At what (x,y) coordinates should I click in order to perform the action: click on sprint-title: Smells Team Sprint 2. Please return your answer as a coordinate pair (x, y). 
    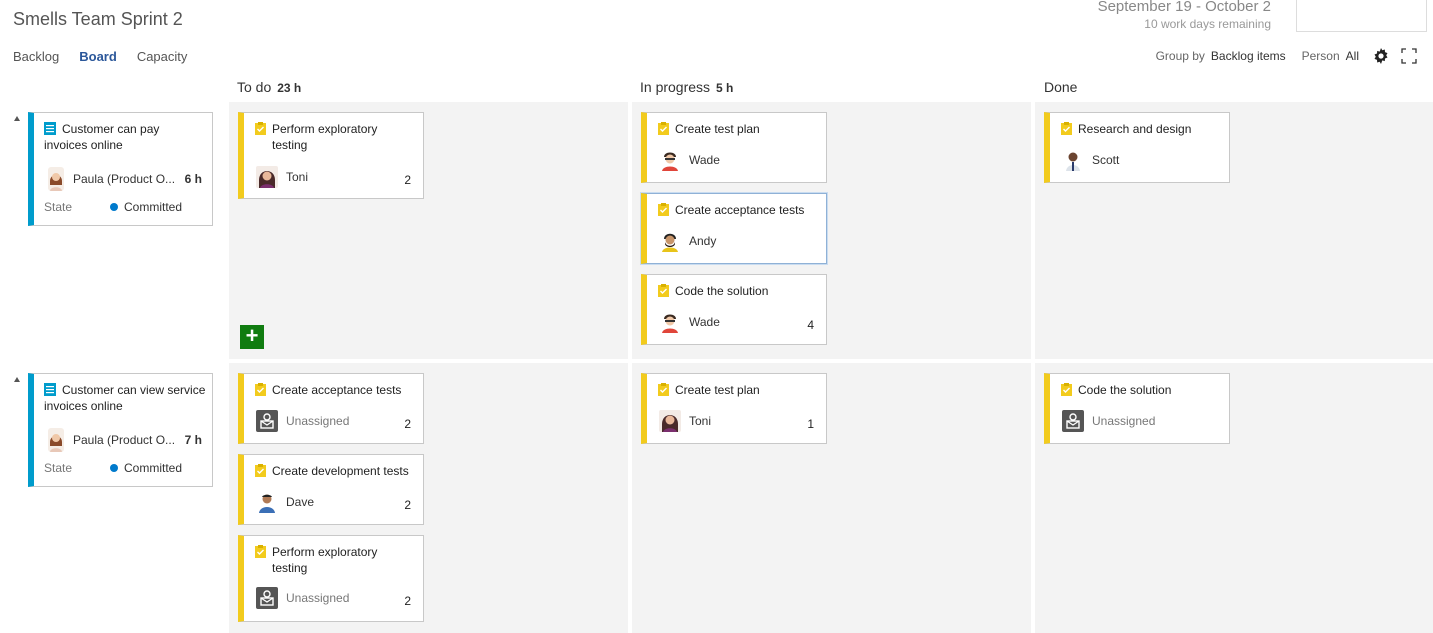
    Looking at the image, I should click on (98, 19).